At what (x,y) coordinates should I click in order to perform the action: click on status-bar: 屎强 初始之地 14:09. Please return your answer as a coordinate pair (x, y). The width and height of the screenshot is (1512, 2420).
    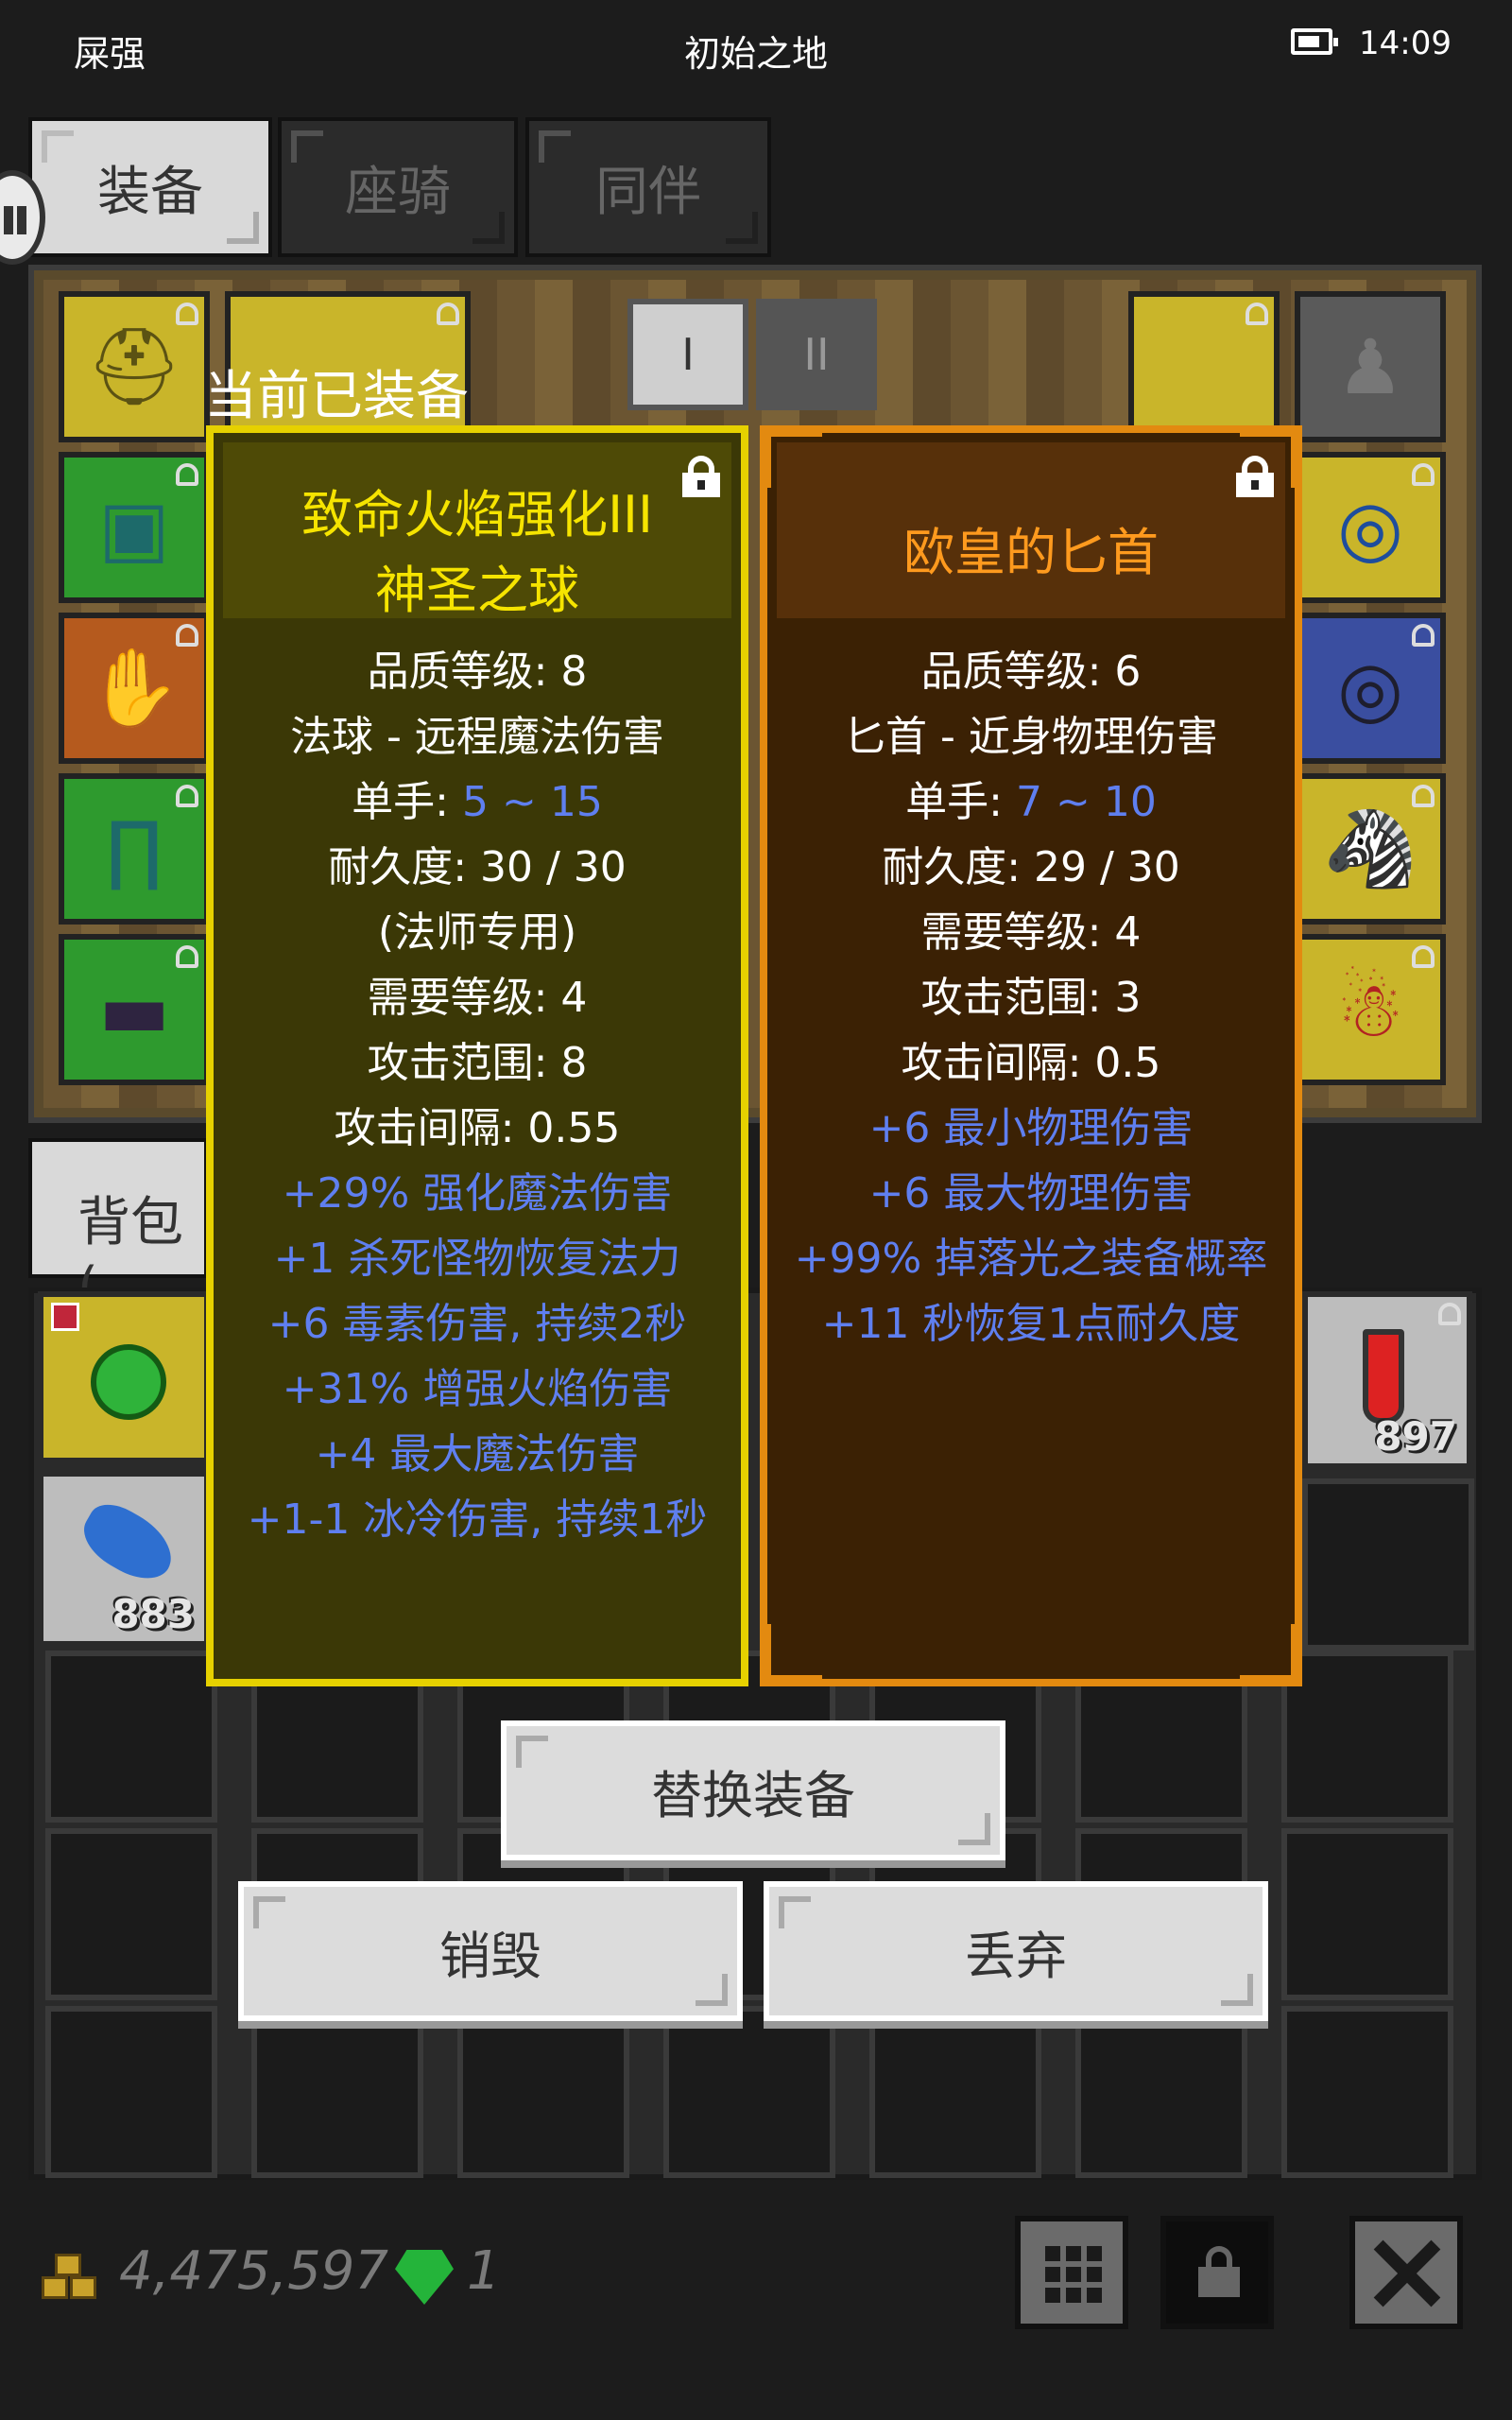
    Looking at the image, I should click on (756, 47).